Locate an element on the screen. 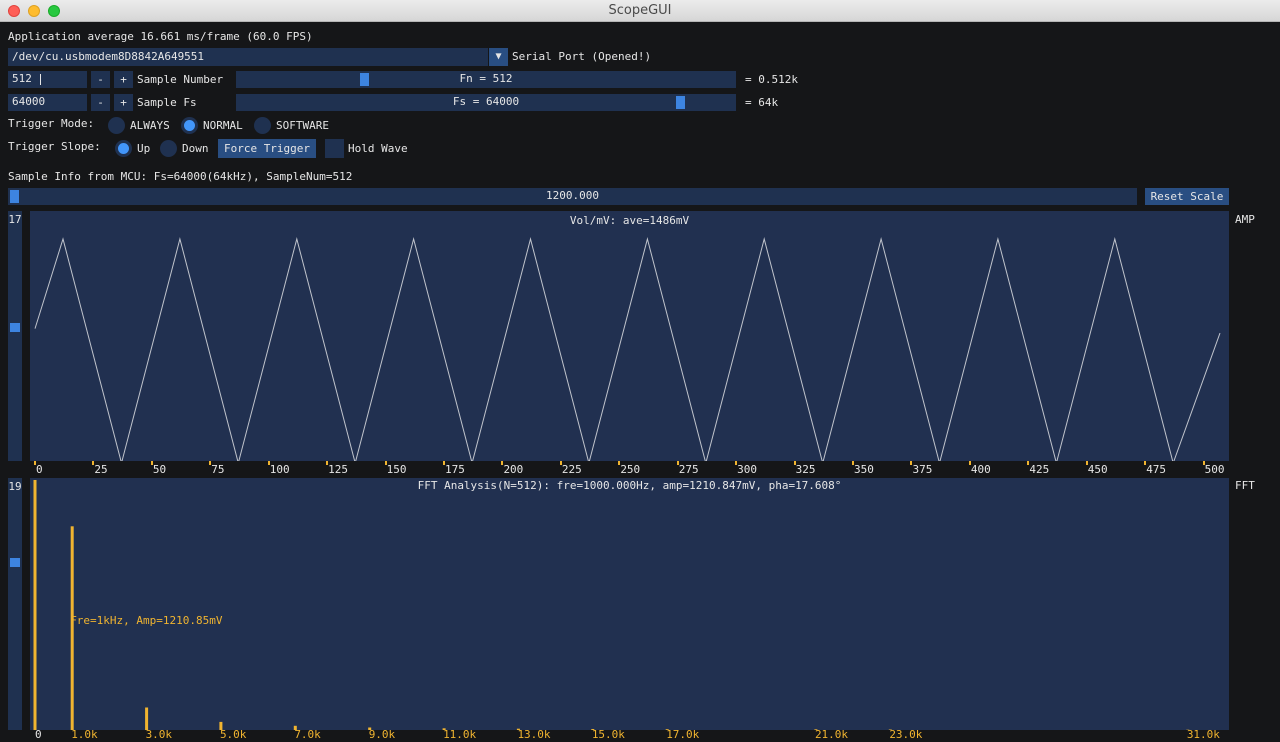 This screenshot has width=1280, height=742. amp-tick-label: 250 is located at coordinates (630, 469).